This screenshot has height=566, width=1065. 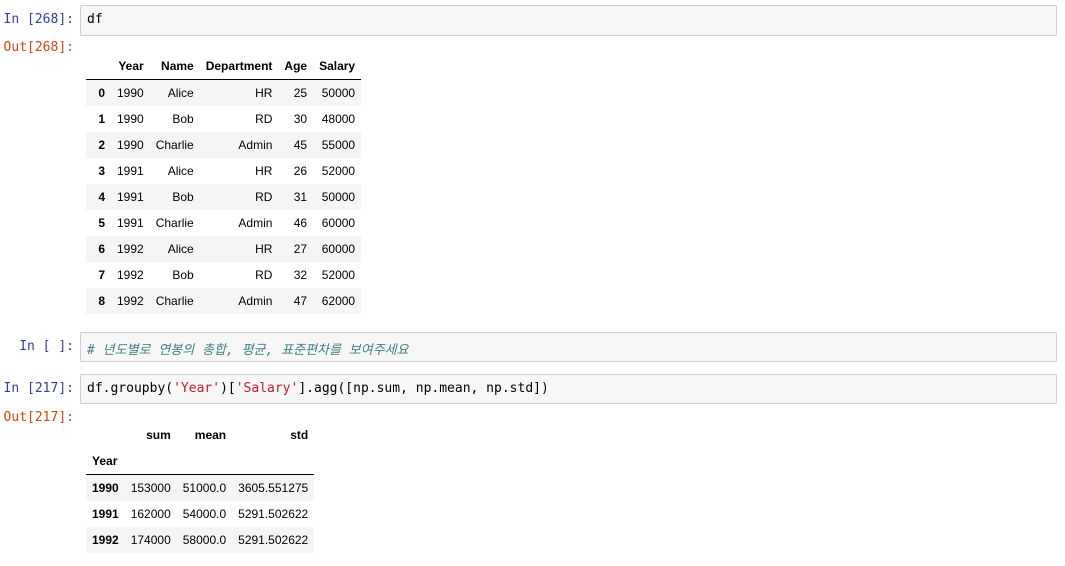 What do you see at coordinates (38, 417) in the screenshot?
I see `out-prompt: Out[217]:` at bounding box center [38, 417].